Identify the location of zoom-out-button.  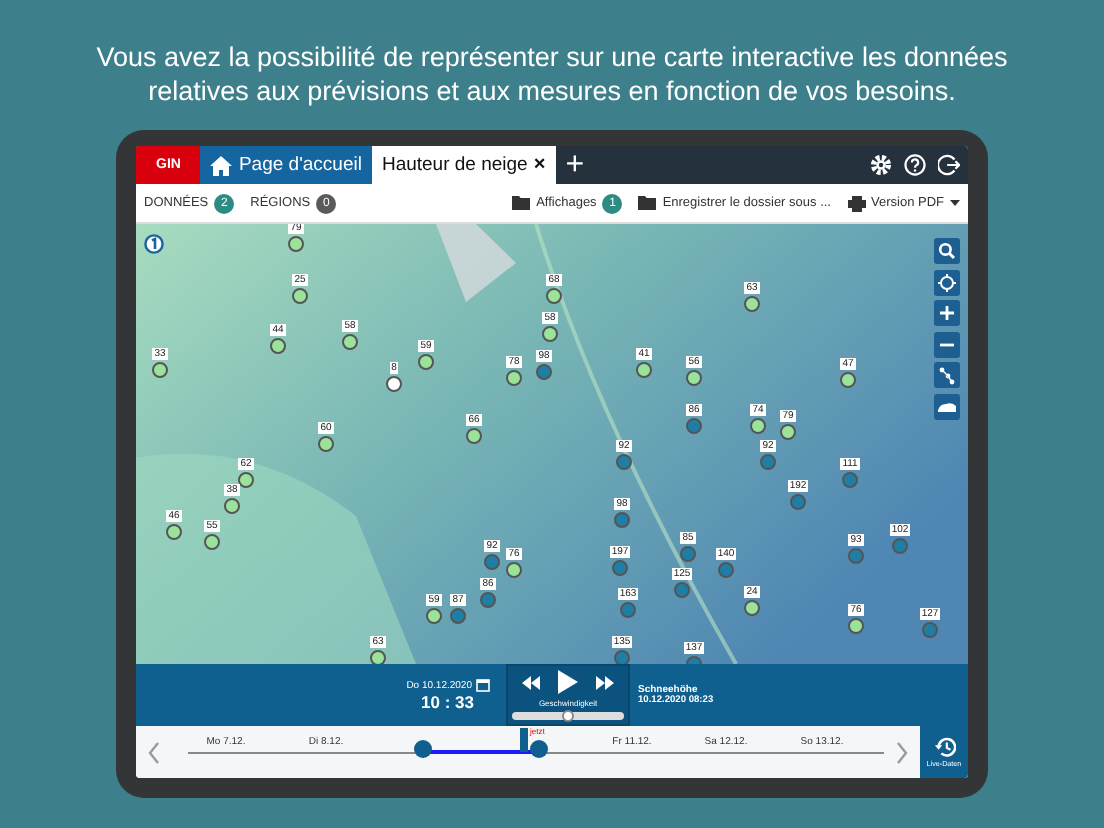
(947, 344).